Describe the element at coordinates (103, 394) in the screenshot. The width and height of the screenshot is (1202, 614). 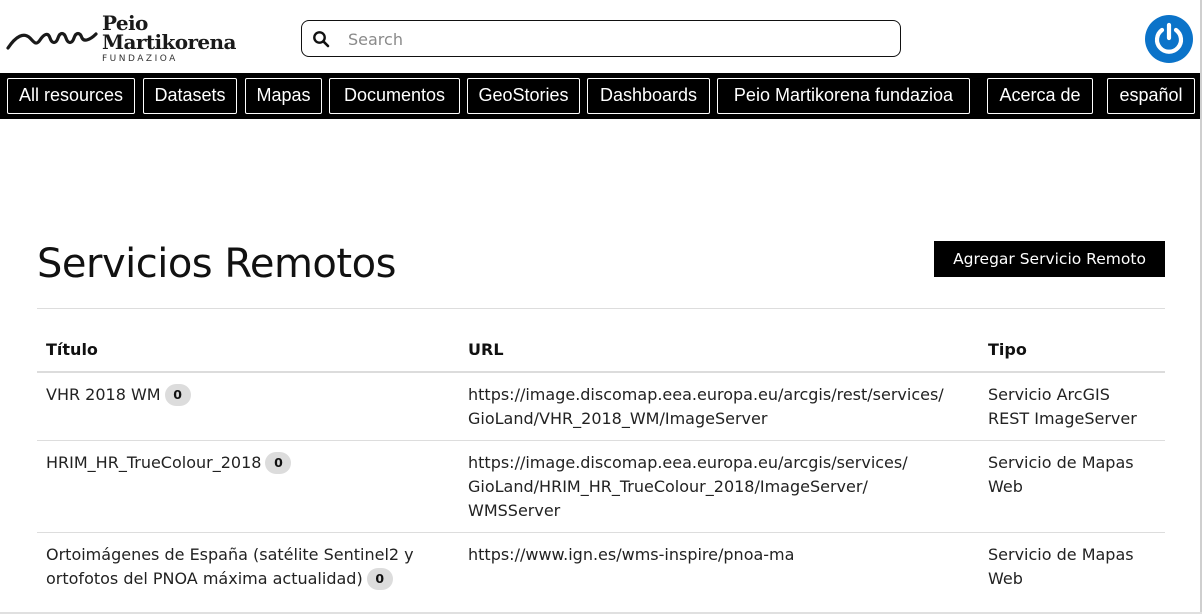
I see `service-title-link: VHR 2018 WM` at that location.